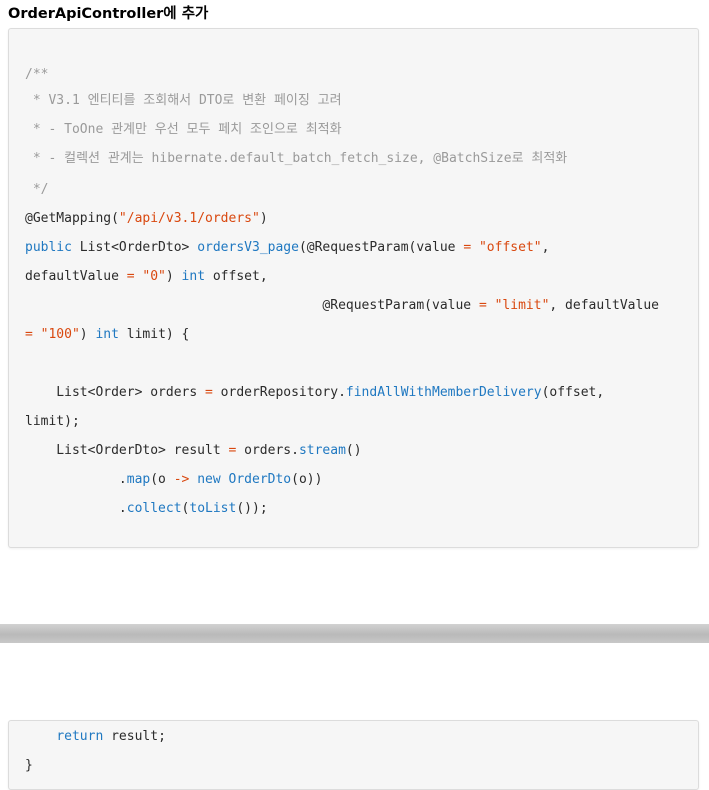 This screenshot has width=709, height=790. Describe the element at coordinates (267, 450) in the screenshot. I see `code-token: orders.` at that location.